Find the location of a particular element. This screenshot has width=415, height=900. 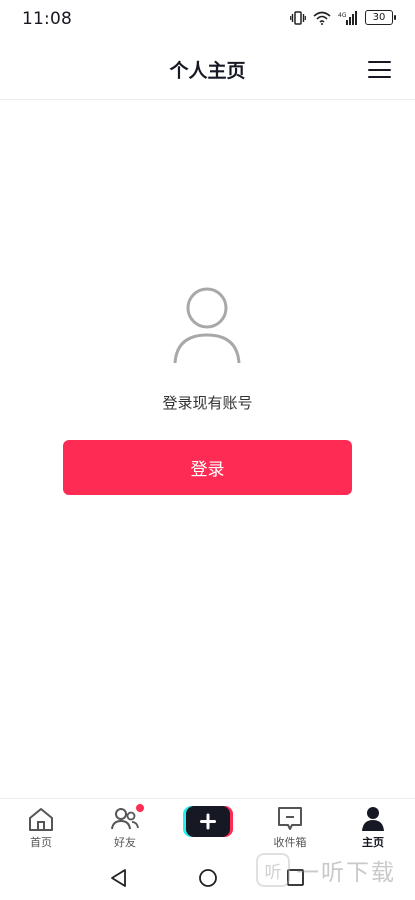

status-icons: 4G 30 is located at coordinates (343, 17).